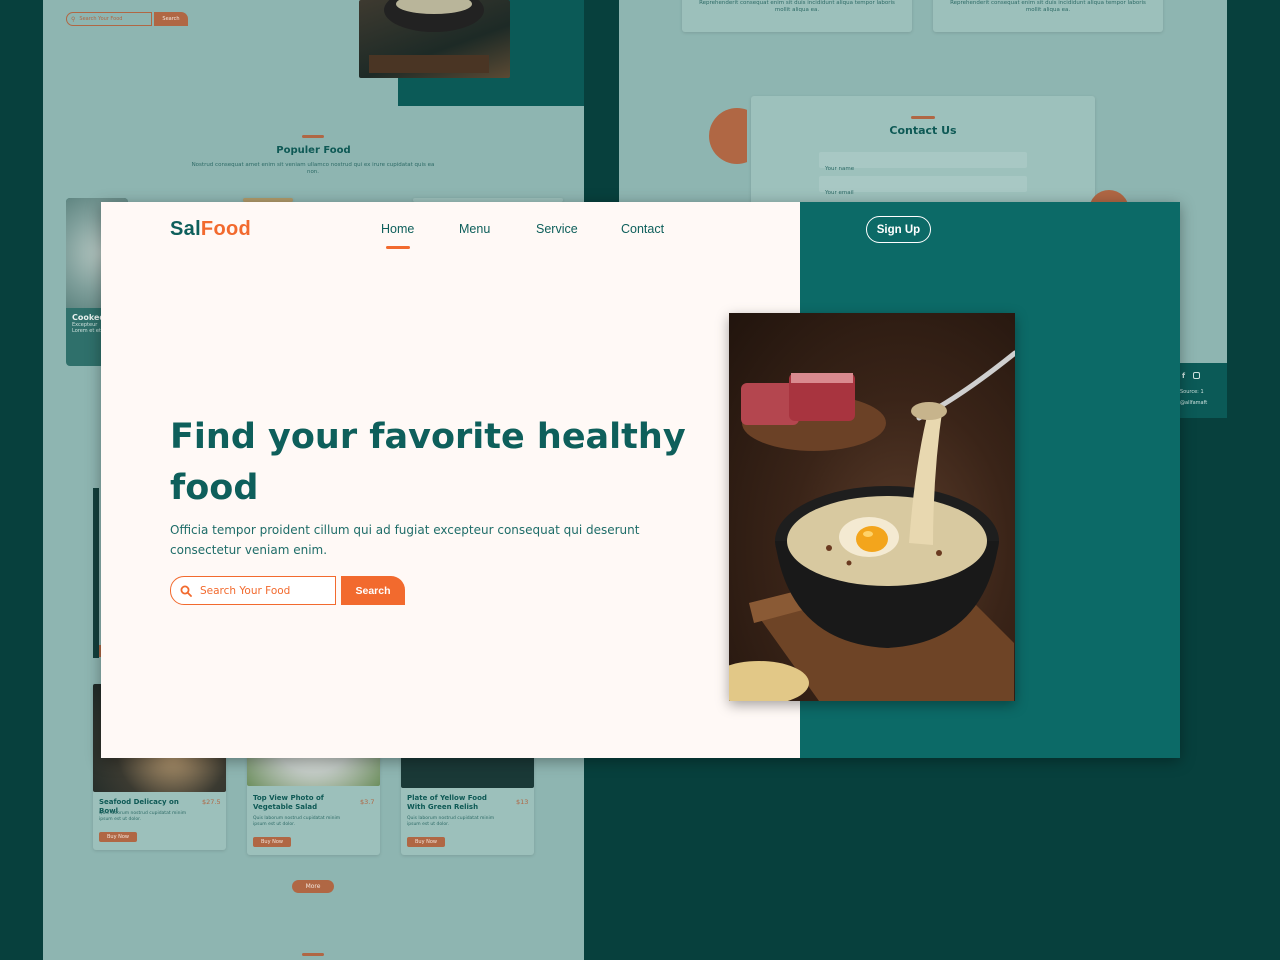 This screenshot has width=1280, height=960. I want to click on search-icon: ⚲, so click(73, 19).